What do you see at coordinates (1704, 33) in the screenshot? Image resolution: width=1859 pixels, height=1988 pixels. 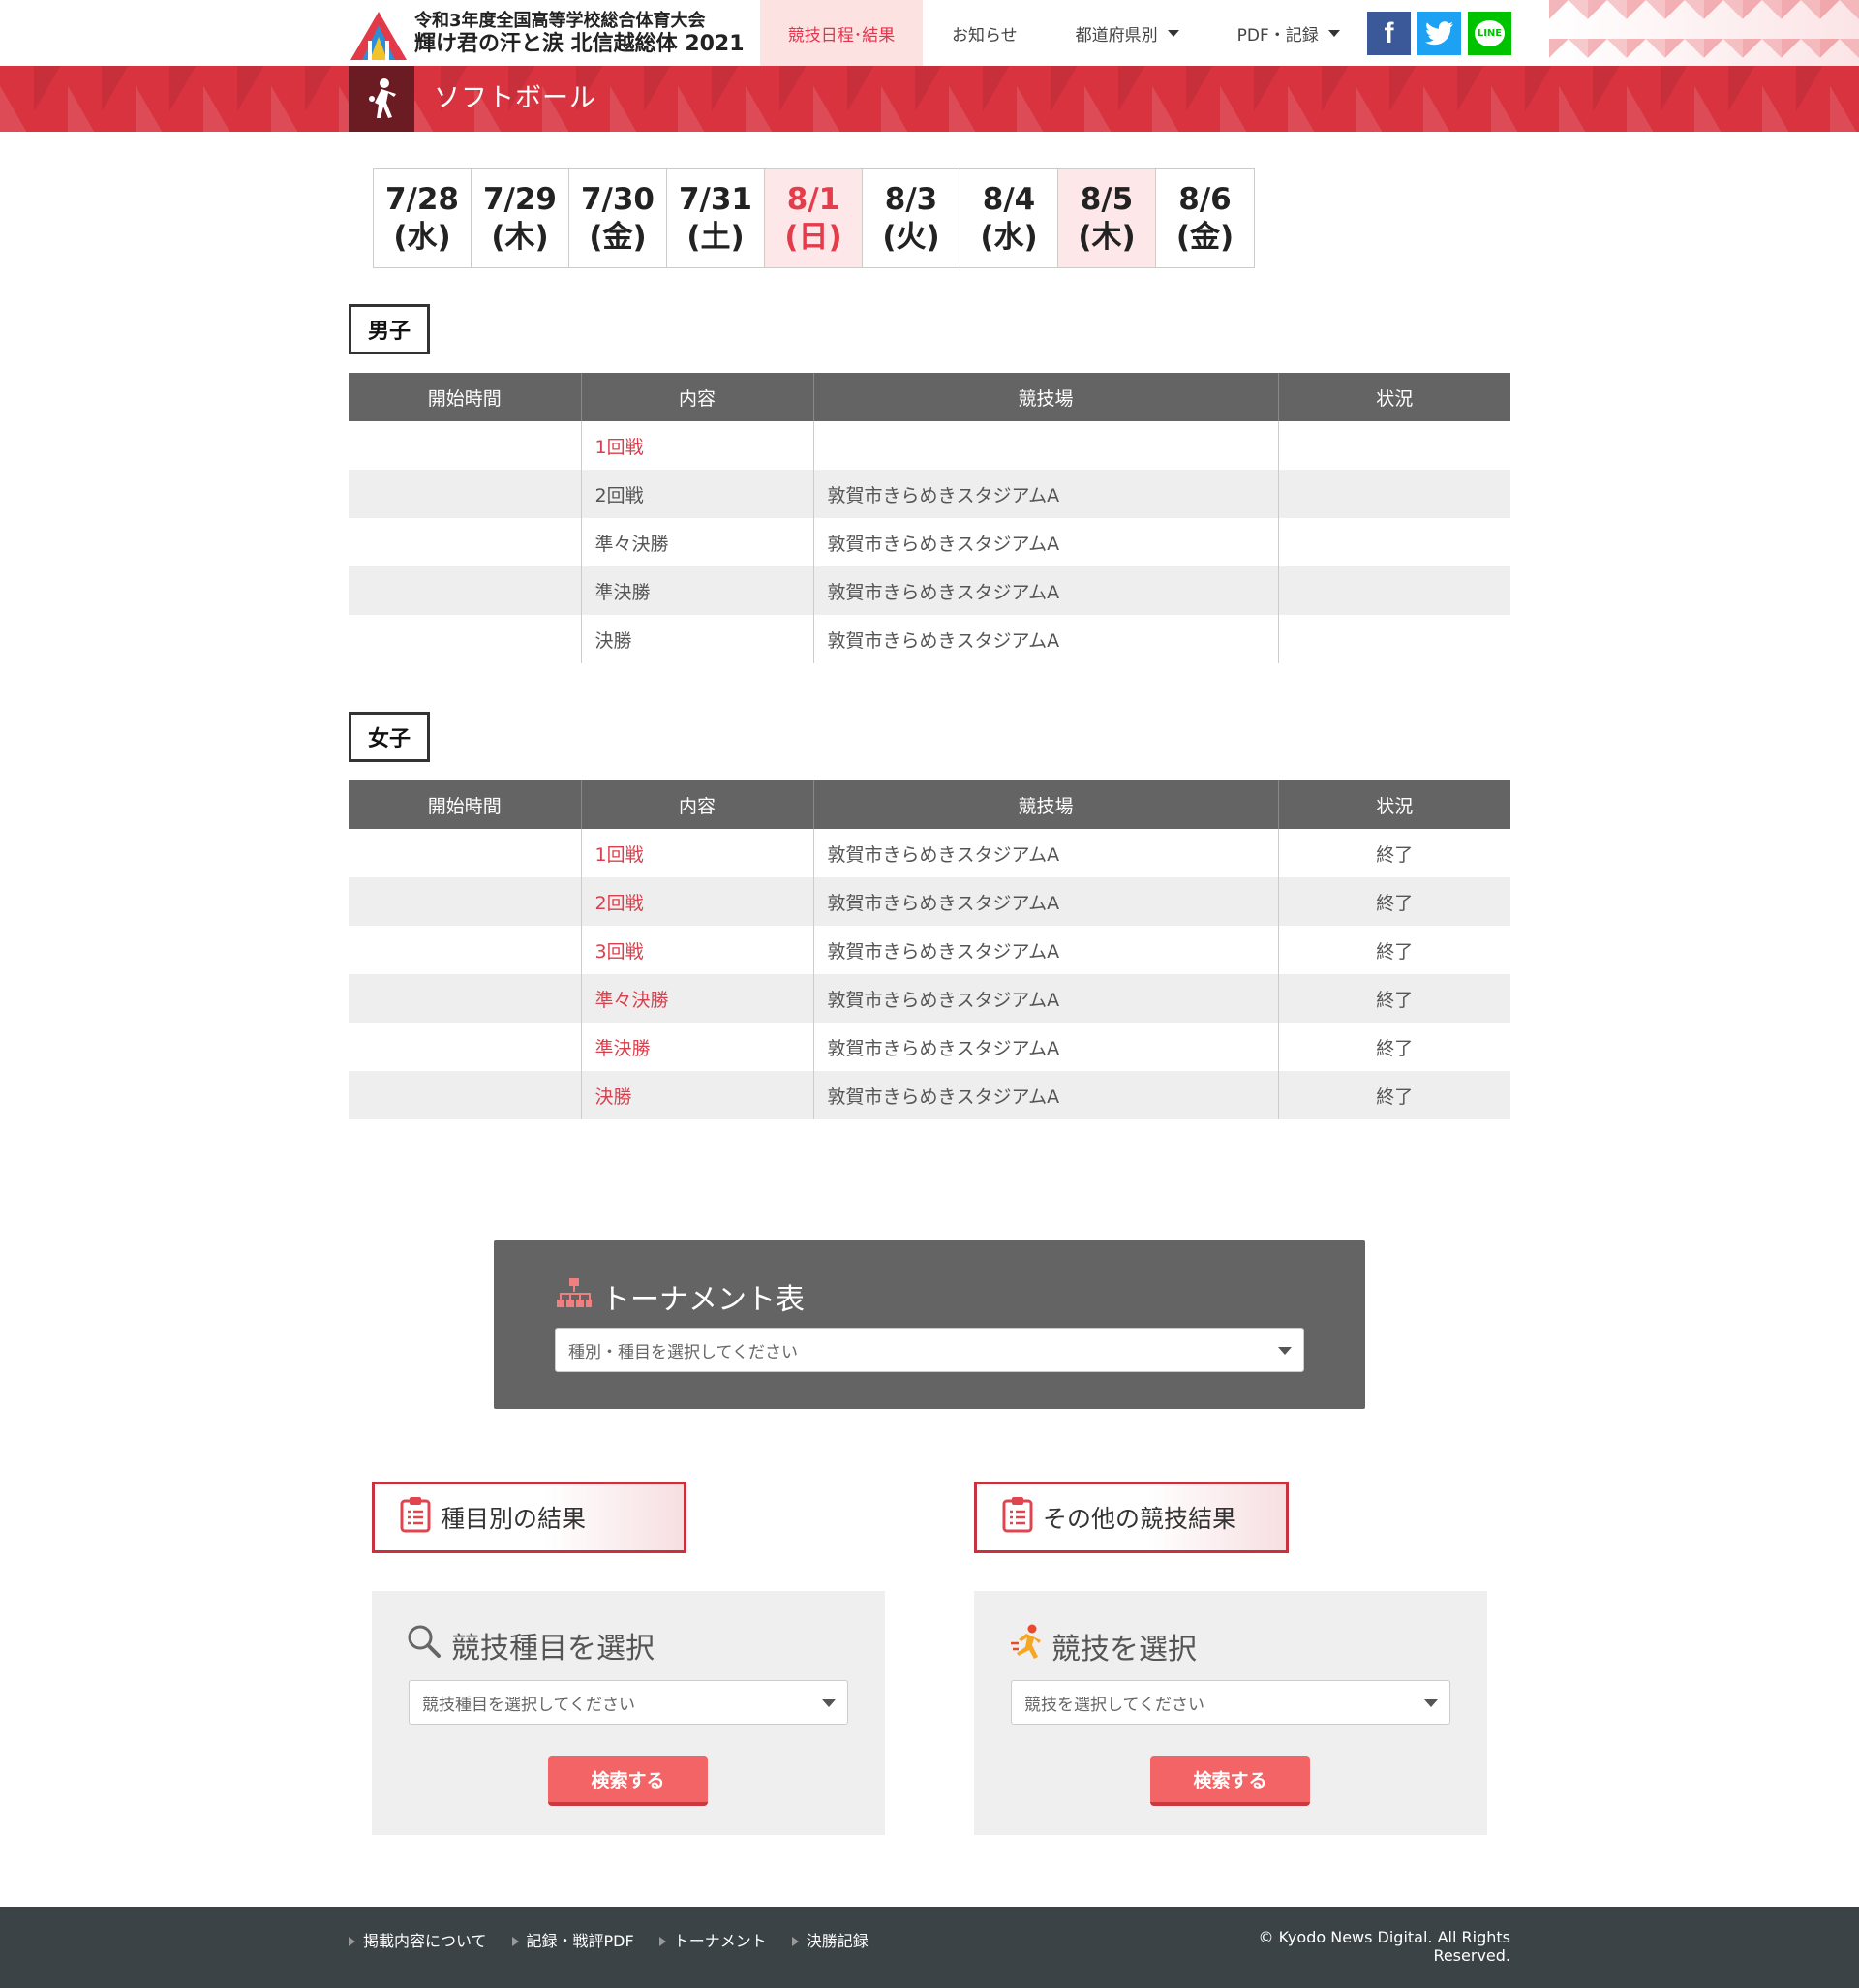 I see `header-decoration` at bounding box center [1704, 33].